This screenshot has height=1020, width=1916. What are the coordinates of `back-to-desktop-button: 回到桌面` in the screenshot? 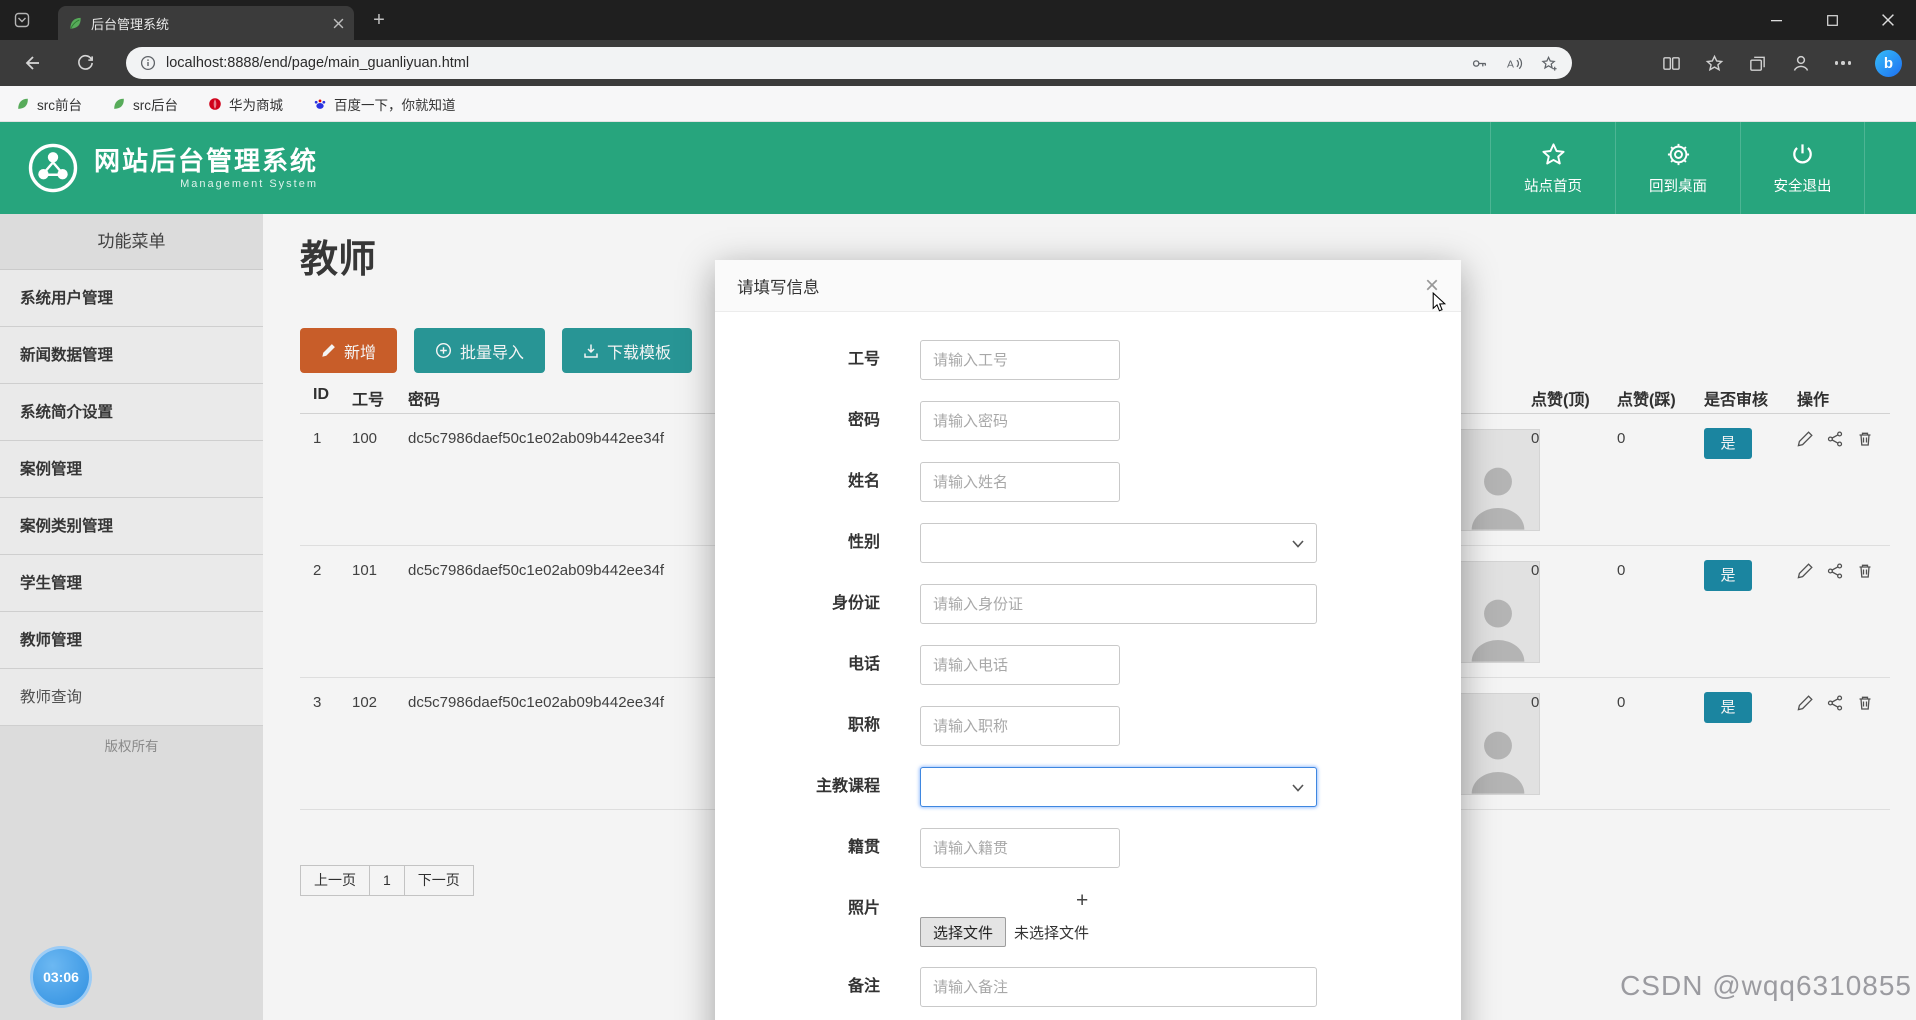 It's located at (1677, 168).